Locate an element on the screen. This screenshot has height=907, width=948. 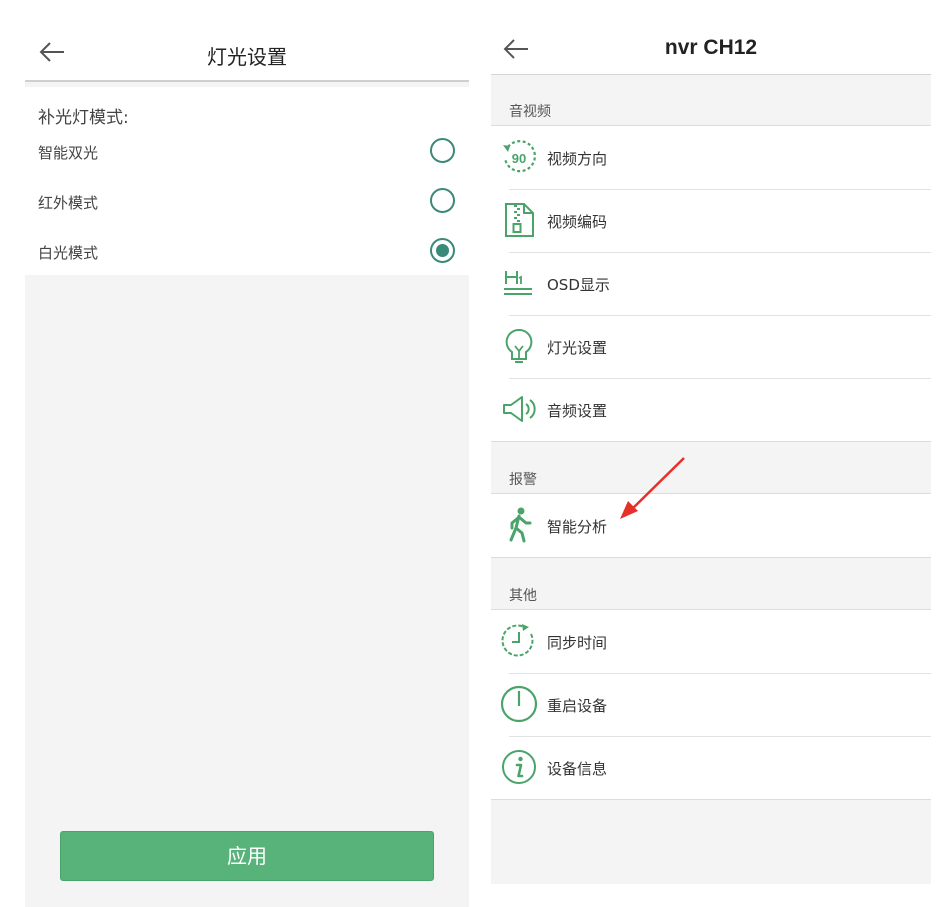
menu-item-label: 视频方向 is located at coordinates (577, 159).